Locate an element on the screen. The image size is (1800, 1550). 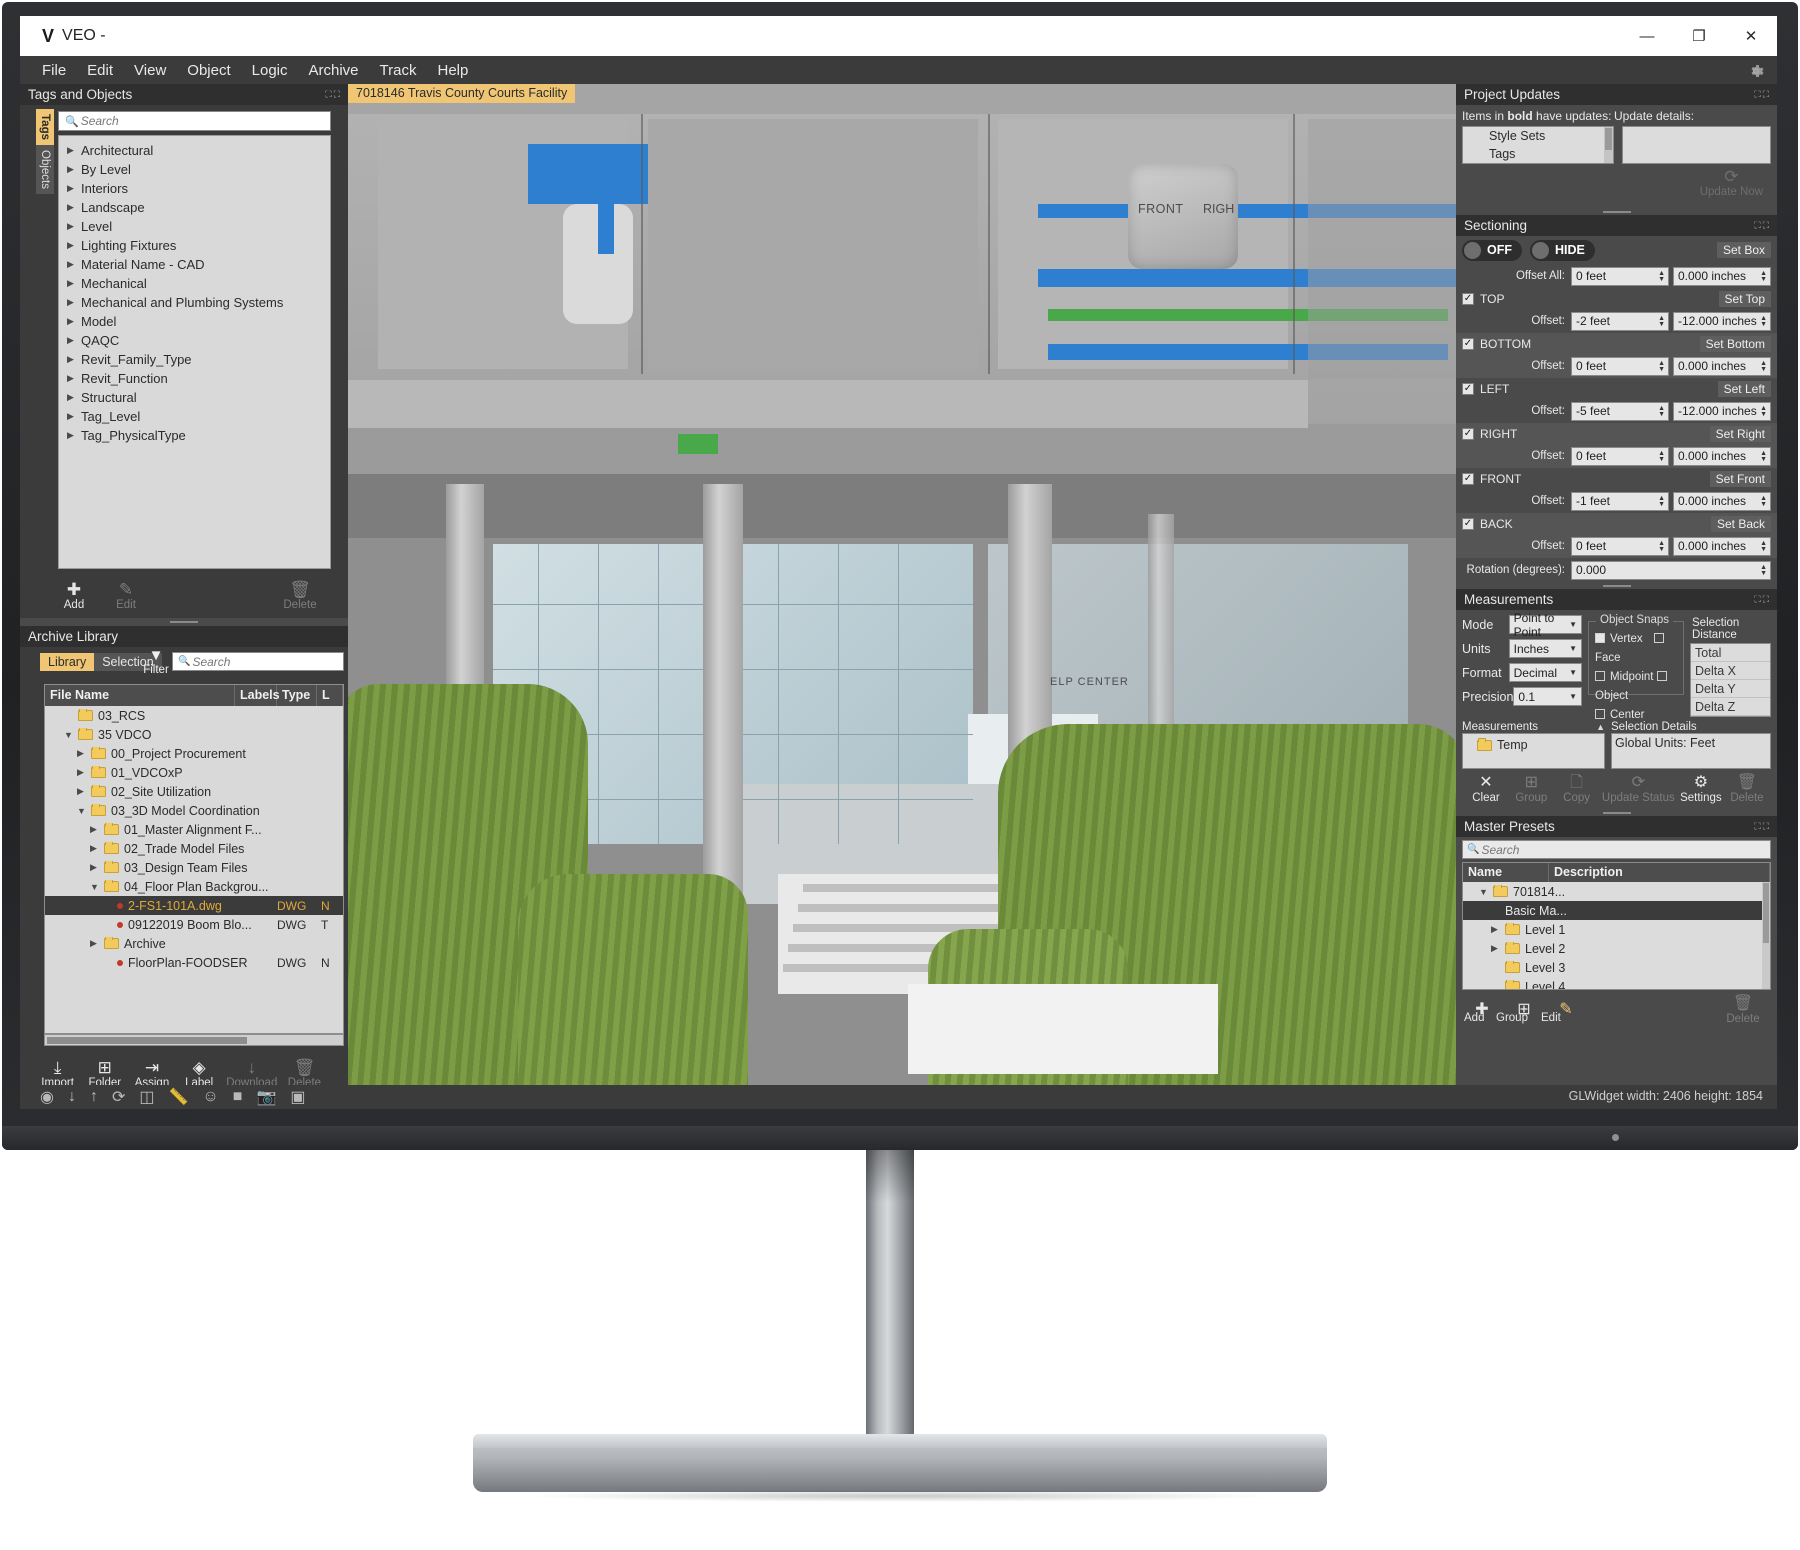
vtab-tags: Tags is located at coordinates (45, 127).